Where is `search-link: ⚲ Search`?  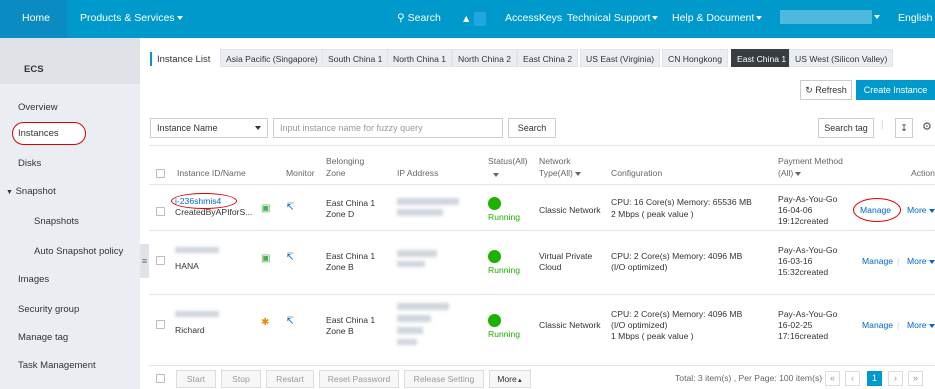 search-link: ⚲ Search is located at coordinates (419, 18).